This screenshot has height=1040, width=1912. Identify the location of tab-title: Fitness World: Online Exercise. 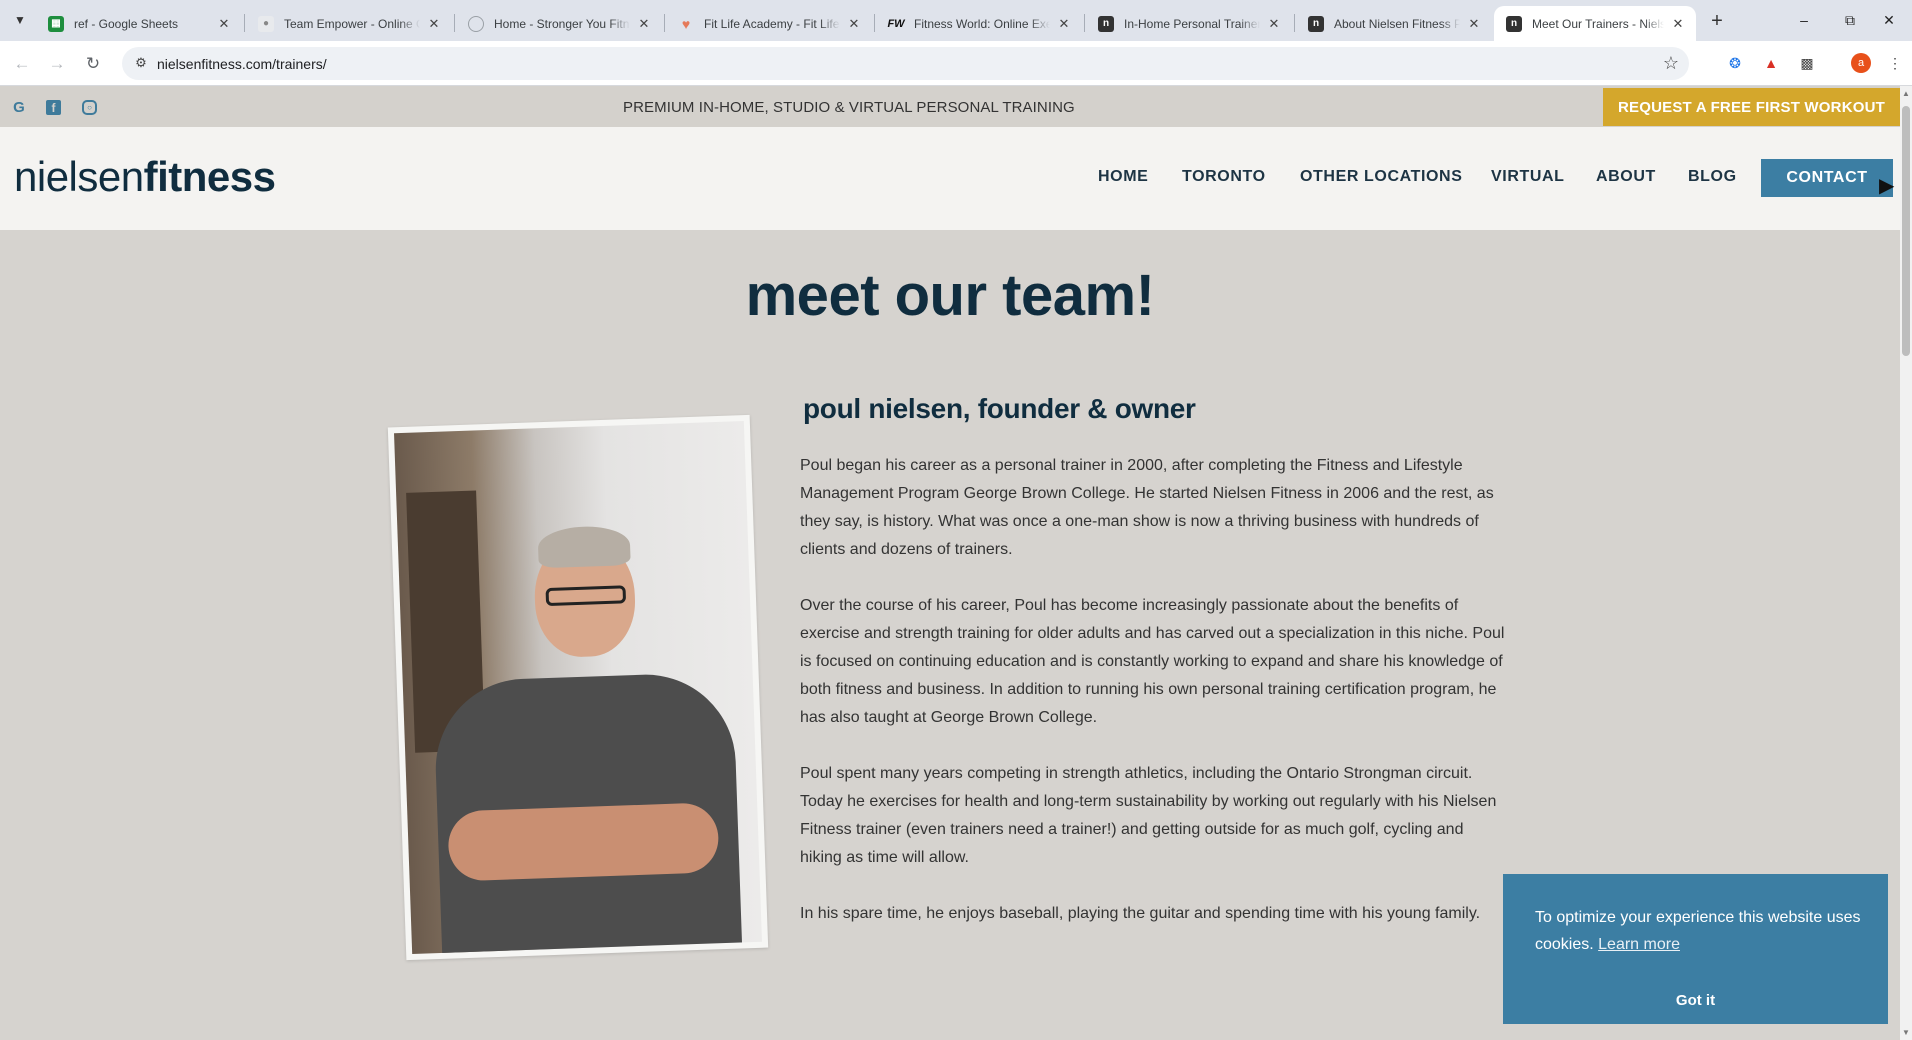
(982, 23).